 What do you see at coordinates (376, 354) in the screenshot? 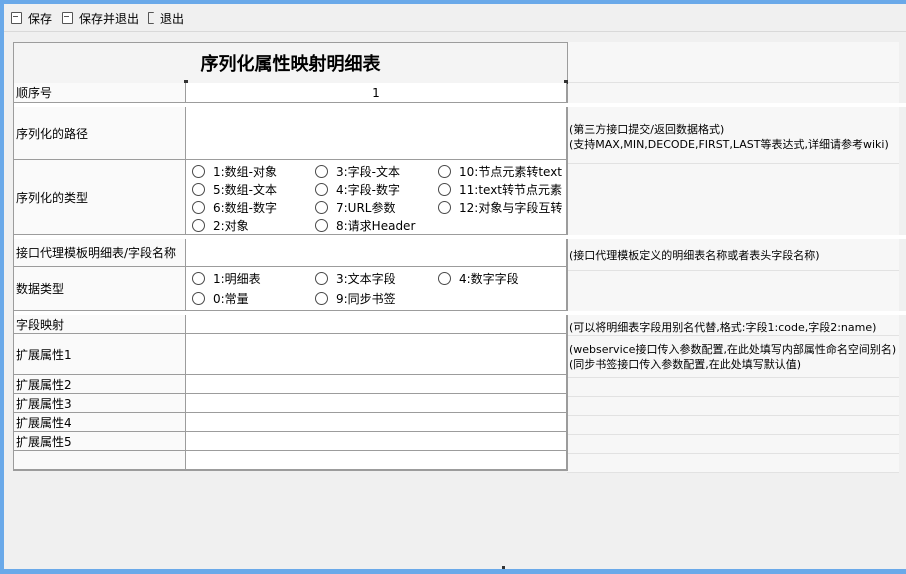
I see `ext1-input` at bounding box center [376, 354].